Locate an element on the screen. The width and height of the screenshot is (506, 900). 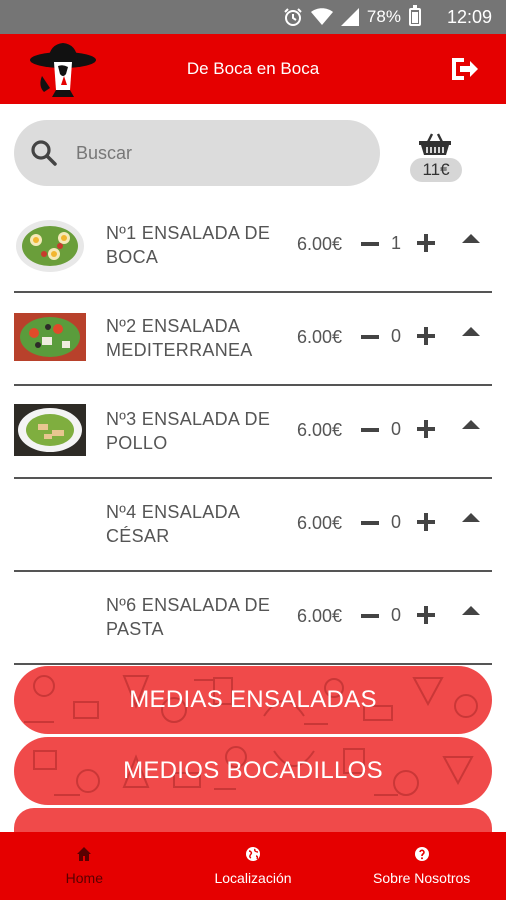
clock: 12:09 is located at coordinates (469, 16).